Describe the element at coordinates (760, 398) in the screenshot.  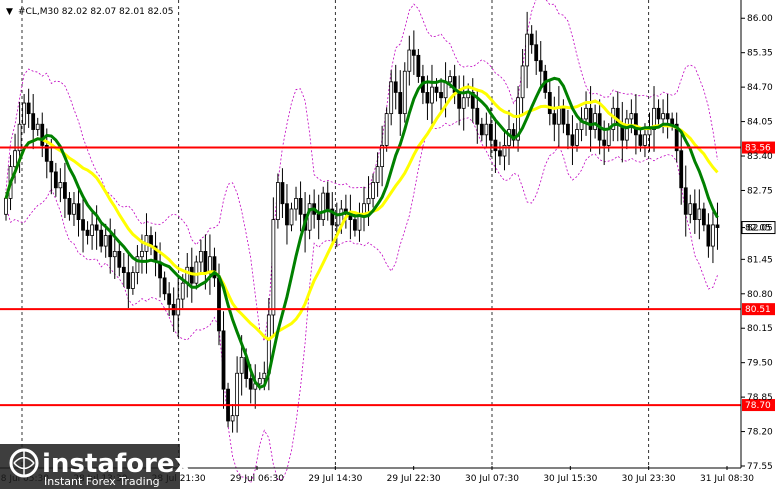
I see `price-tick-label: 78.85` at that location.